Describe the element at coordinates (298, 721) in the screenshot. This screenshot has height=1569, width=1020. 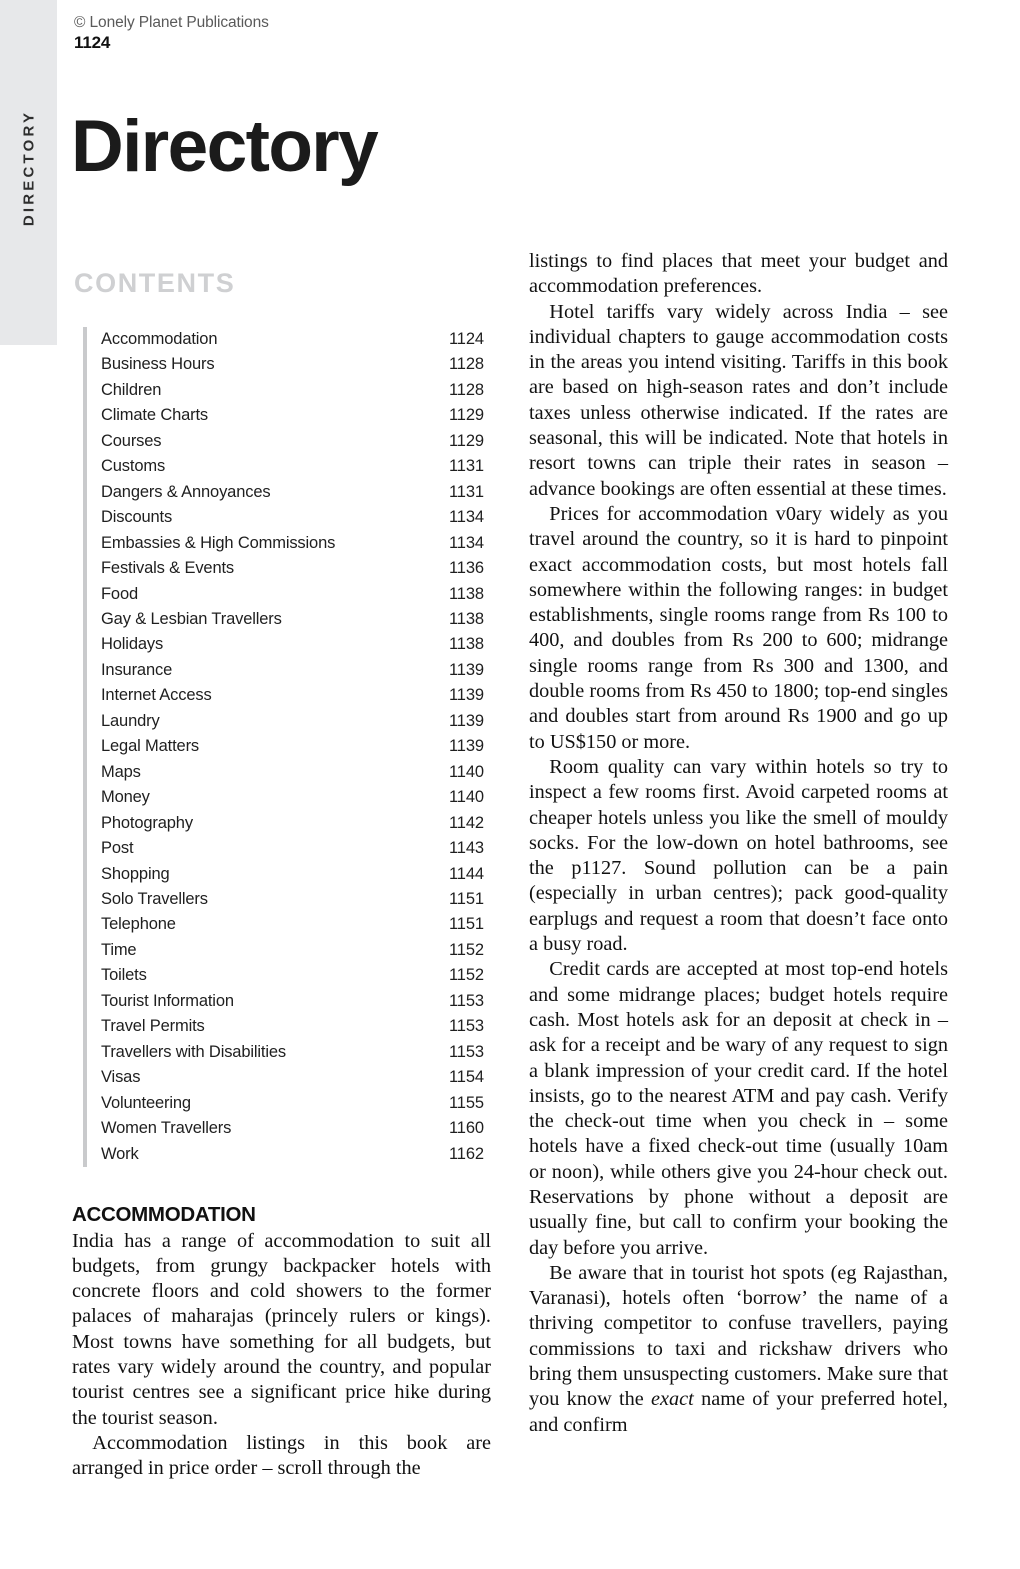
I see `contents-entry: Laundry 1139` at that location.